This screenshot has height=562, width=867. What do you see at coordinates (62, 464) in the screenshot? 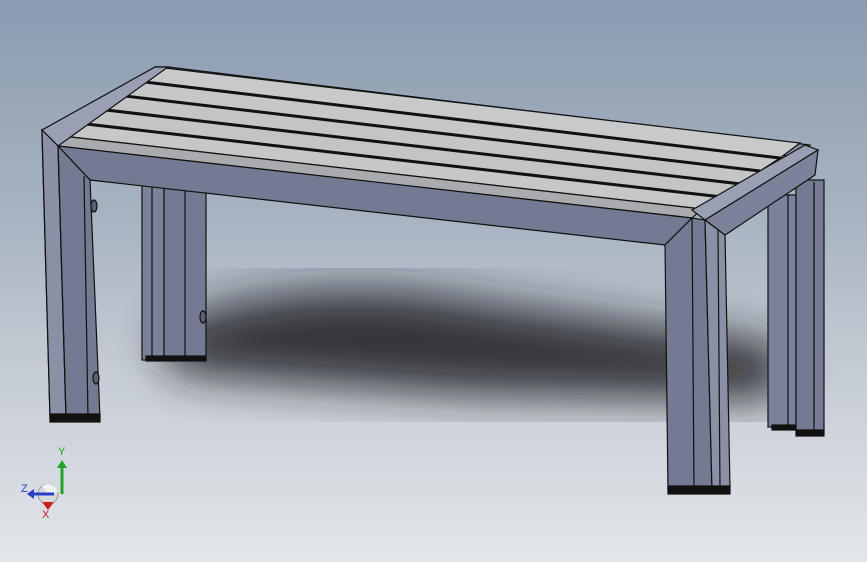
I see `y-axis-arrowhead` at bounding box center [62, 464].